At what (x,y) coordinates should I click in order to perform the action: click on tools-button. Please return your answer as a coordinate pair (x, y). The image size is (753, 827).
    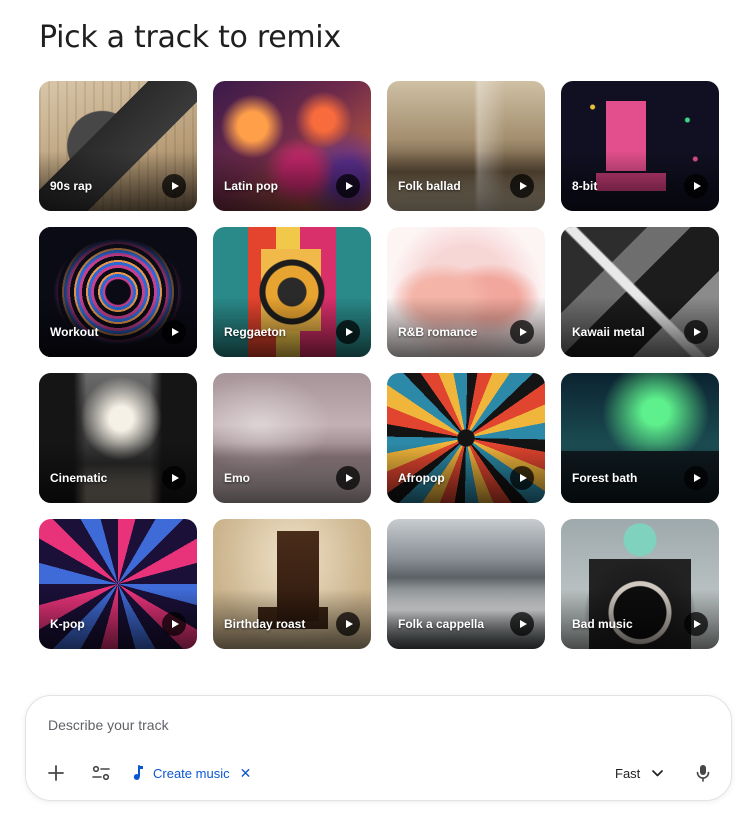
    Looking at the image, I should click on (101, 773).